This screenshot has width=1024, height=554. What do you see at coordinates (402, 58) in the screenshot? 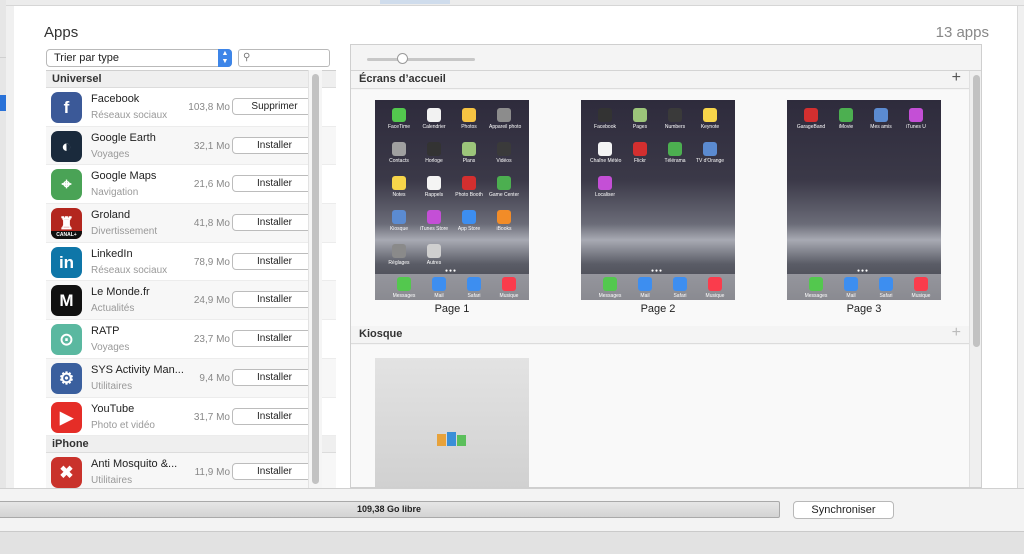
I see `zoom-slider-knob` at bounding box center [402, 58].